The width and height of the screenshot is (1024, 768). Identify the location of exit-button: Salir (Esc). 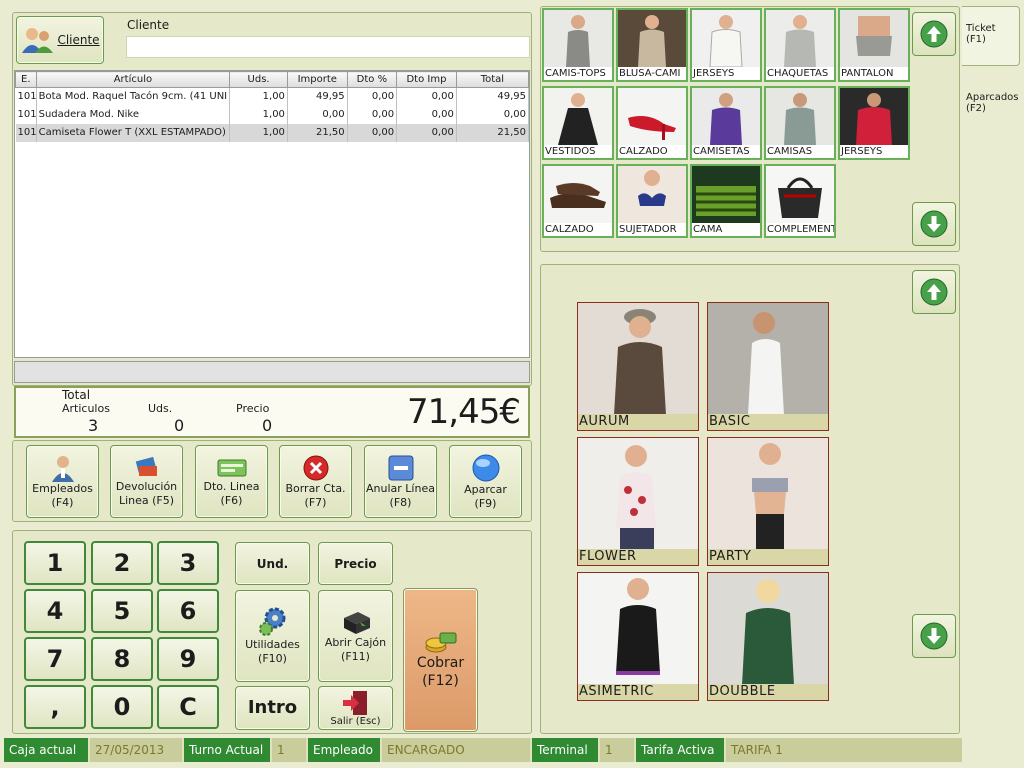
(355, 708).